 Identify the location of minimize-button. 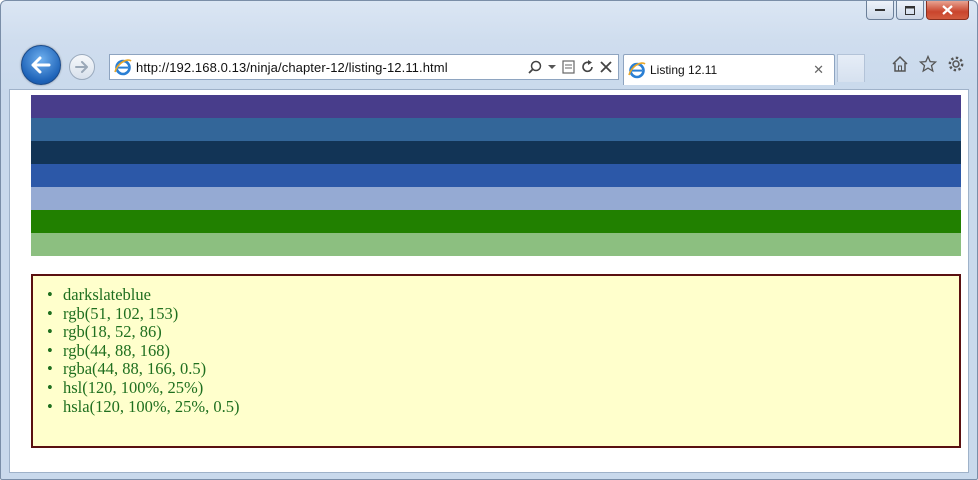
(880, 10).